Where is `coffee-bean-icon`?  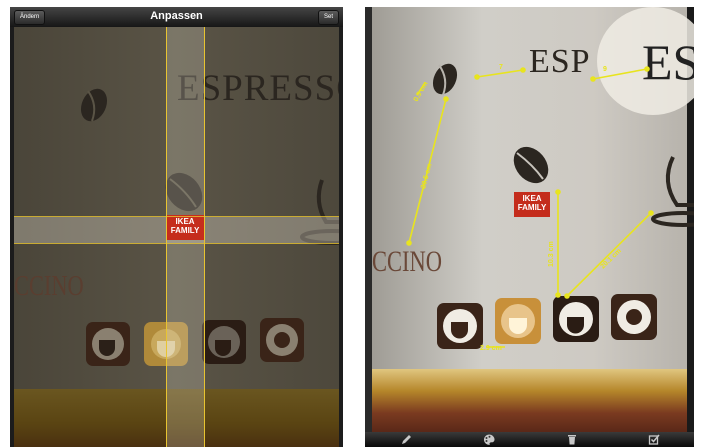
coffee-bean-icon is located at coordinates (94, 105).